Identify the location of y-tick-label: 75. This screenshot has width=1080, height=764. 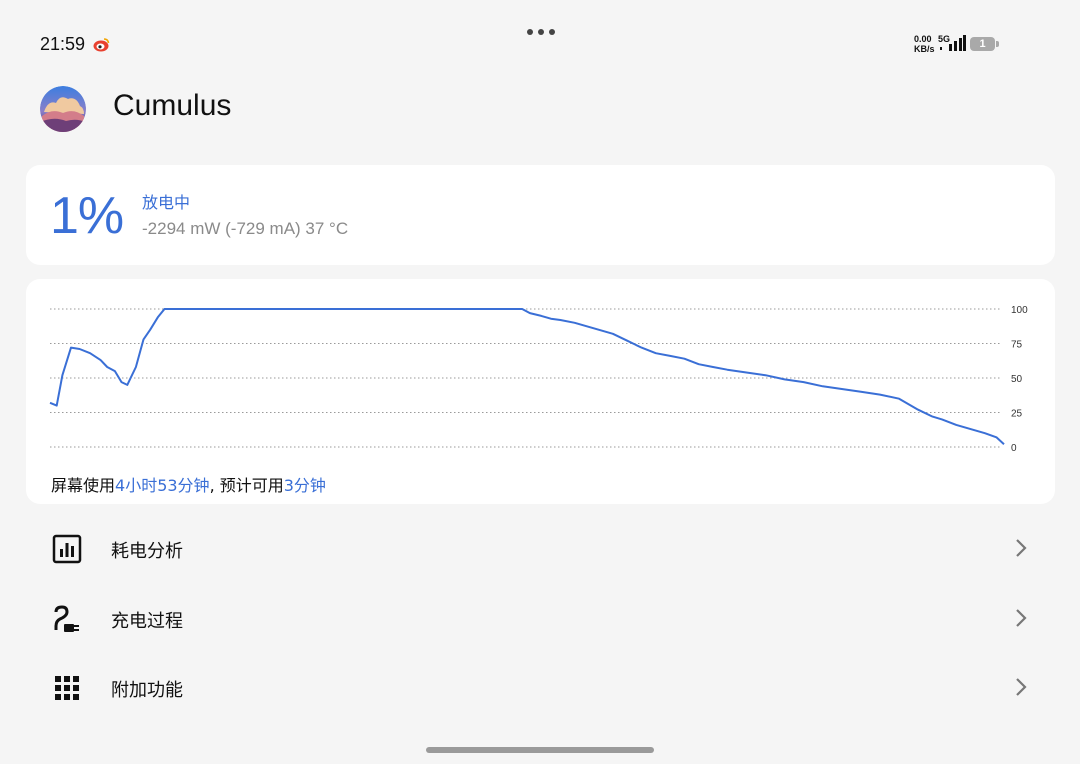
(1017, 345).